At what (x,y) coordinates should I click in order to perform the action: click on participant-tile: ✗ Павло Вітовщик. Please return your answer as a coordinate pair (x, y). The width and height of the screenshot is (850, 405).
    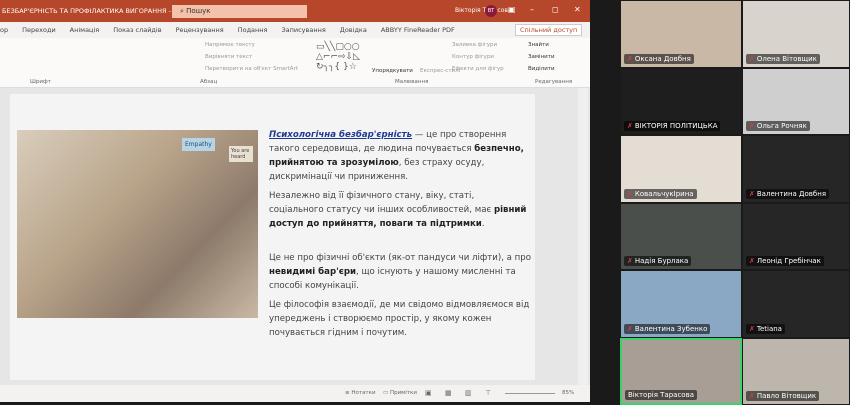
    Looking at the image, I should click on (796, 371).